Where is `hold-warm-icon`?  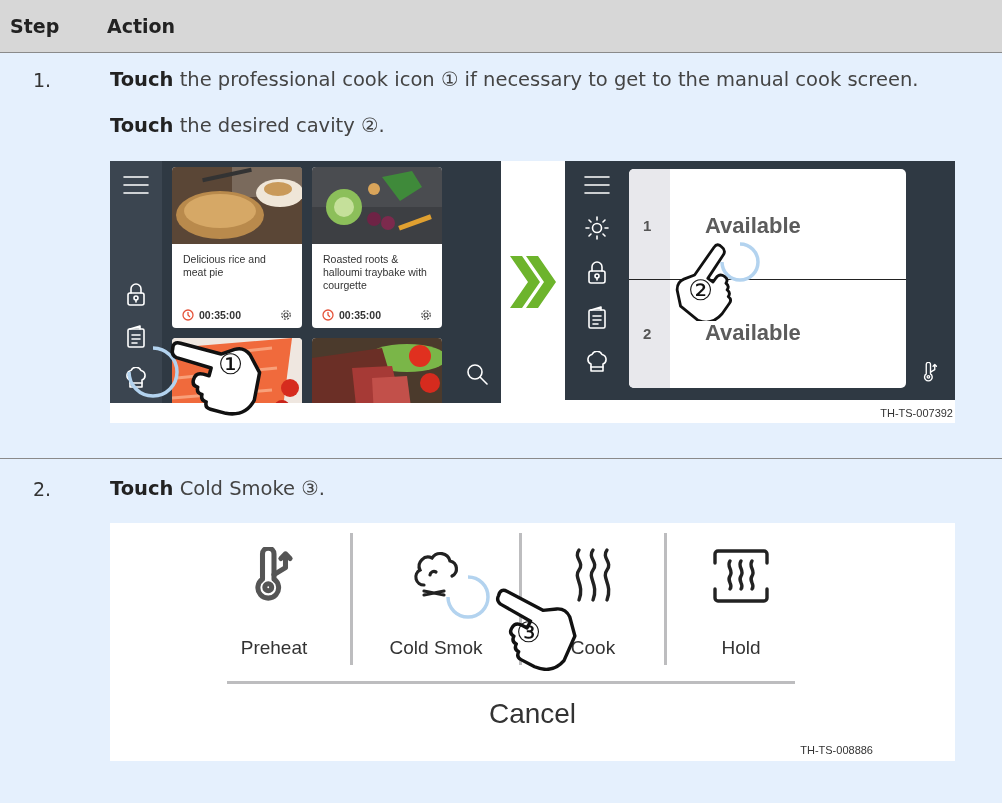
hold-warm-icon is located at coordinates (741, 576).